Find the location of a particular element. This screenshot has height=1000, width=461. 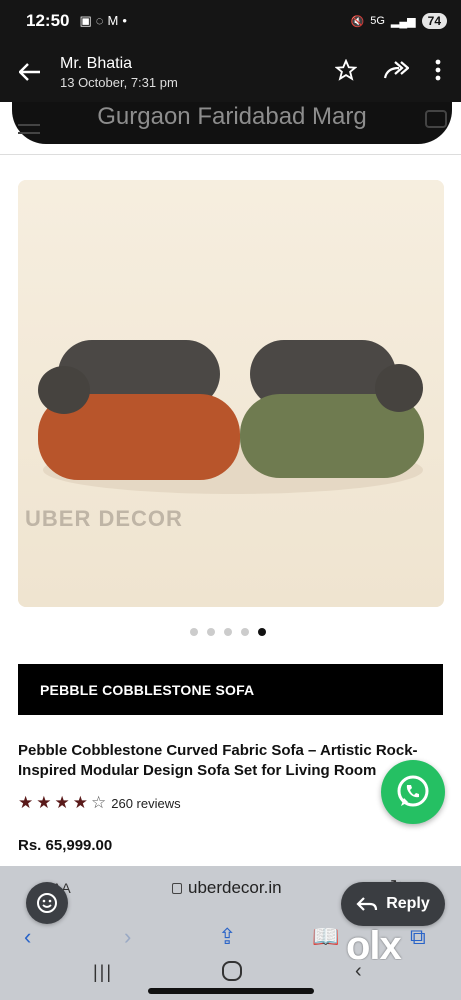

banner-text: Gurgaon Faridabad Marg is located at coordinates (232, 116).